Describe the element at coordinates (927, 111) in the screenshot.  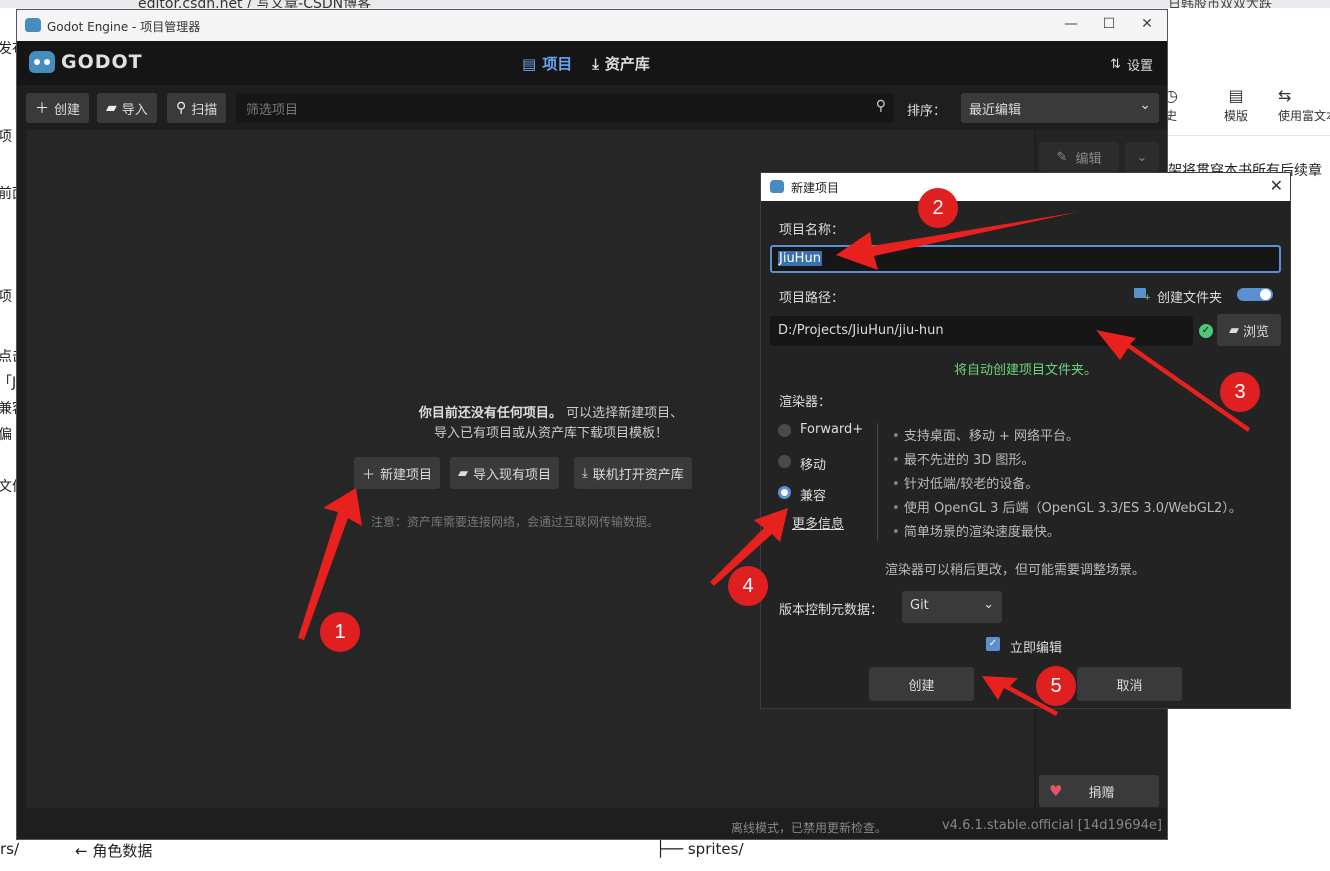
I see `sort-label: 排序：` at that location.